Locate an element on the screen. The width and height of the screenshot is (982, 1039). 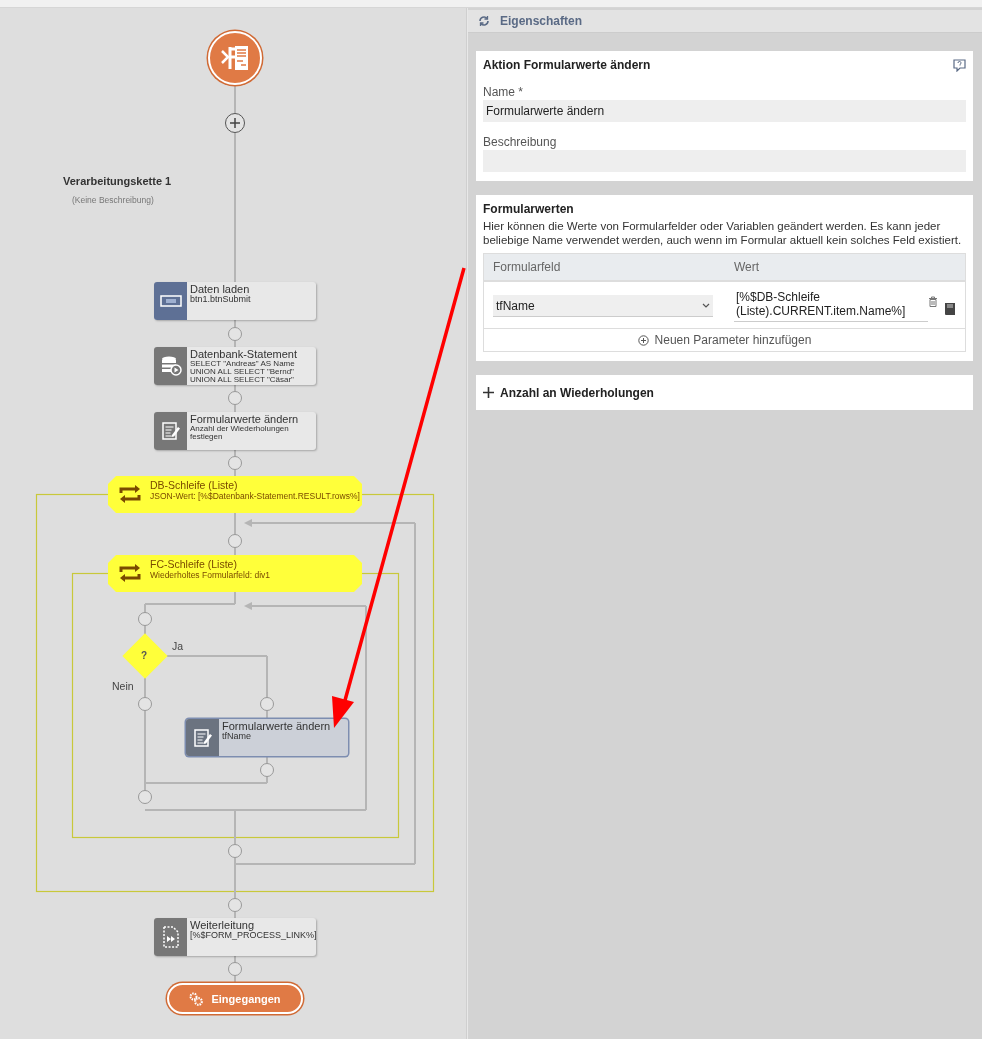
loop-node: FC-Schleife (Liste) Wiederholtes Formularfeld: div1 is located at coordinates (235, 573).